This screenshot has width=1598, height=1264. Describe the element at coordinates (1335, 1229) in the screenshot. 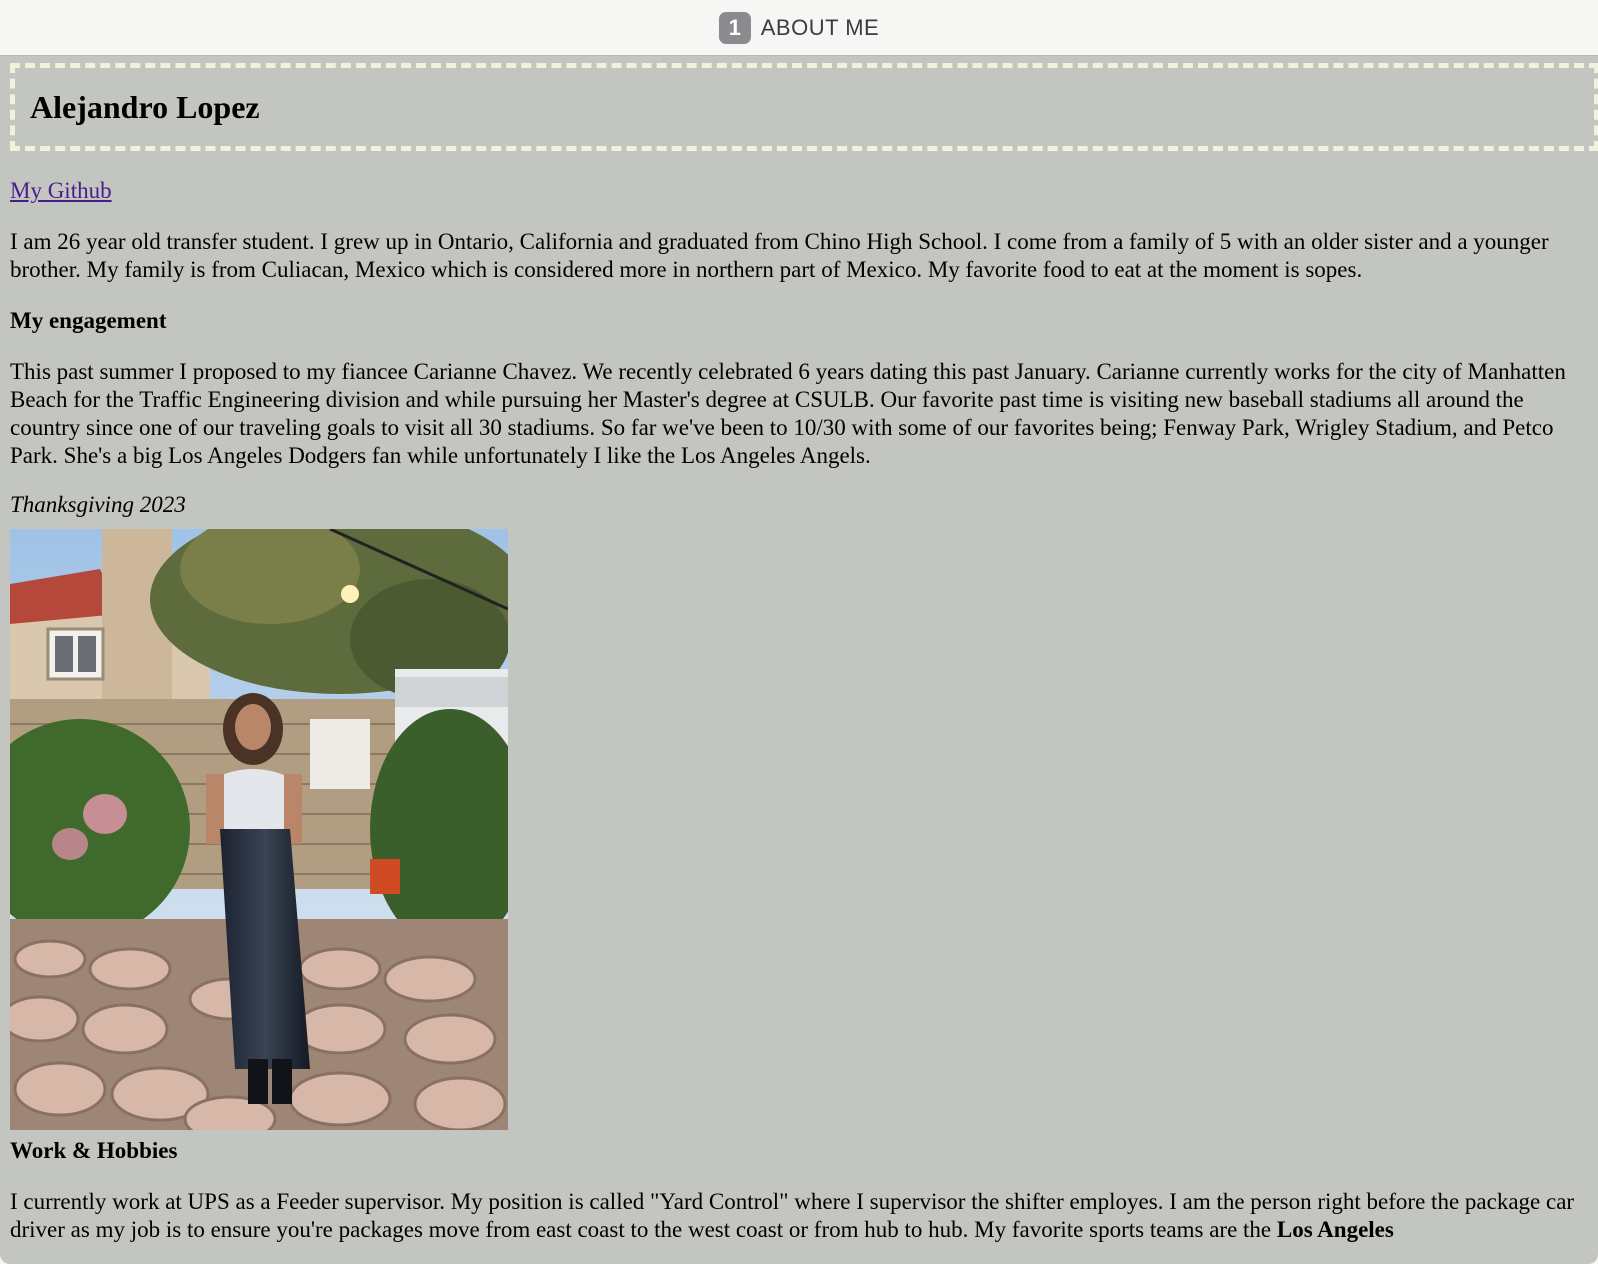

I see `work-text-bold: Los Angeles` at that location.